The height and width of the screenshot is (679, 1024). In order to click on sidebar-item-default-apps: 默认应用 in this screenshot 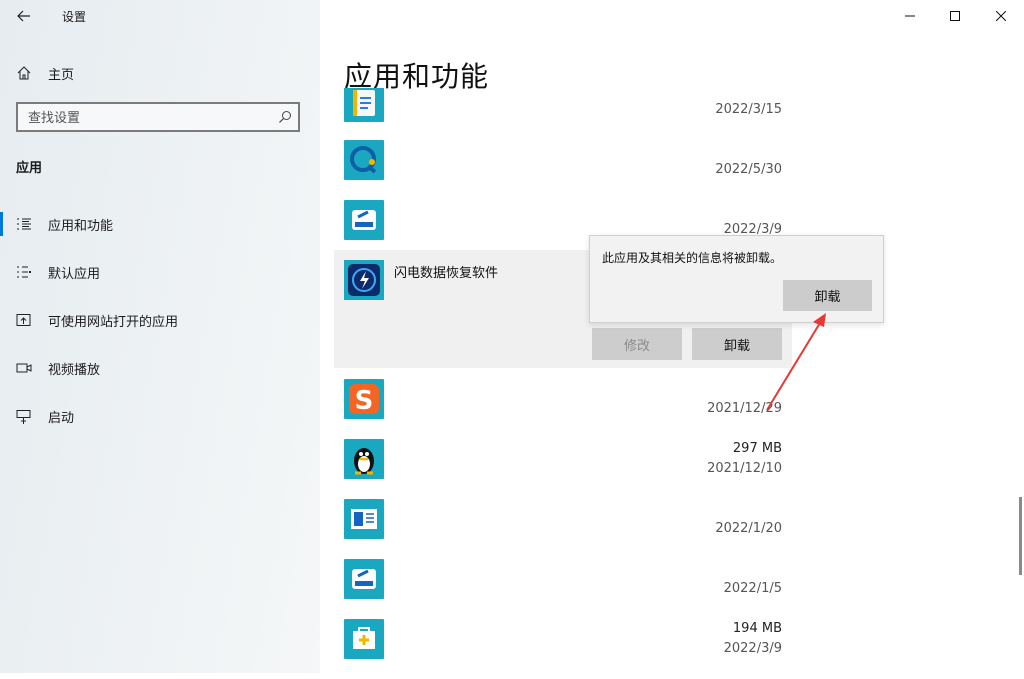, I will do `click(160, 272)`.